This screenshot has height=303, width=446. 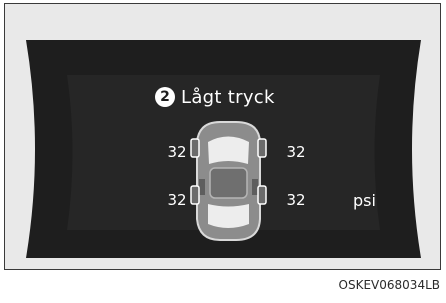 What do you see at coordinates (195, 148) in the screenshot?
I see `tire-front-left-icon` at bounding box center [195, 148].